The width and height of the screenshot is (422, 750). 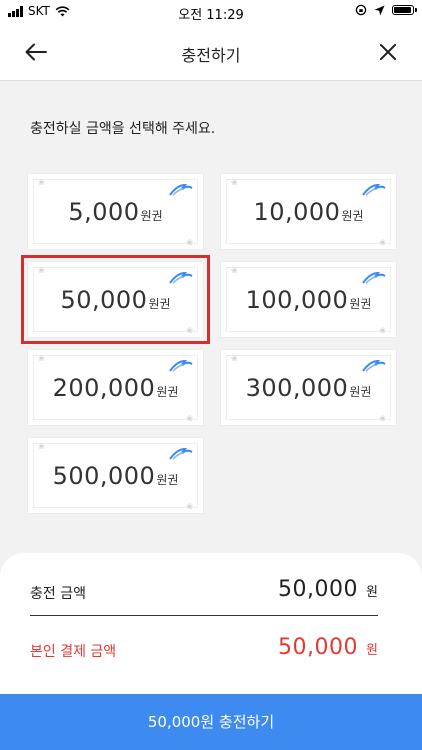 What do you see at coordinates (204, 615) in the screenshot?
I see `summary-divider` at bounding box center [204, 615].